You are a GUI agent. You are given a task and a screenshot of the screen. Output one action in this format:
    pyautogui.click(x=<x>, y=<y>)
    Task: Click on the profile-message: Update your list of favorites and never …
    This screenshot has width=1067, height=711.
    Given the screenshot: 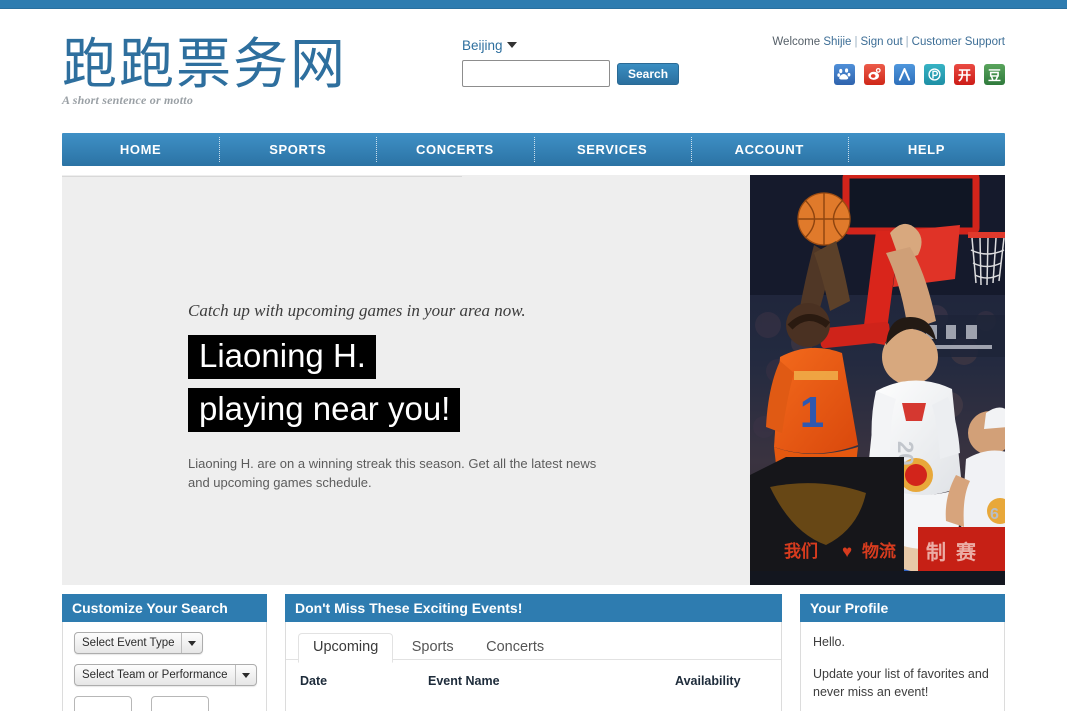 What is the action you would take?
    pyautogui.click(x=901, y=683)
    